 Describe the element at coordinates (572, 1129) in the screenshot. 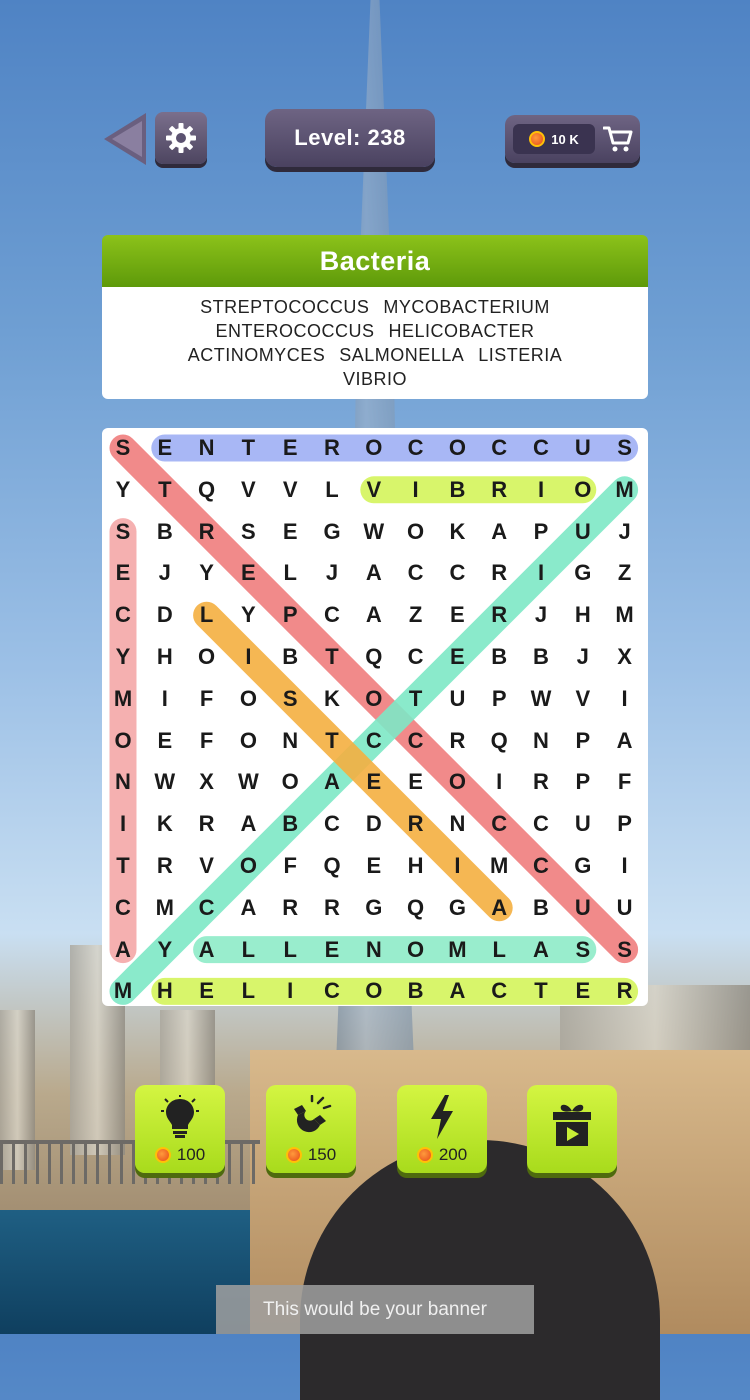

I see `video-gift-button` at that location.